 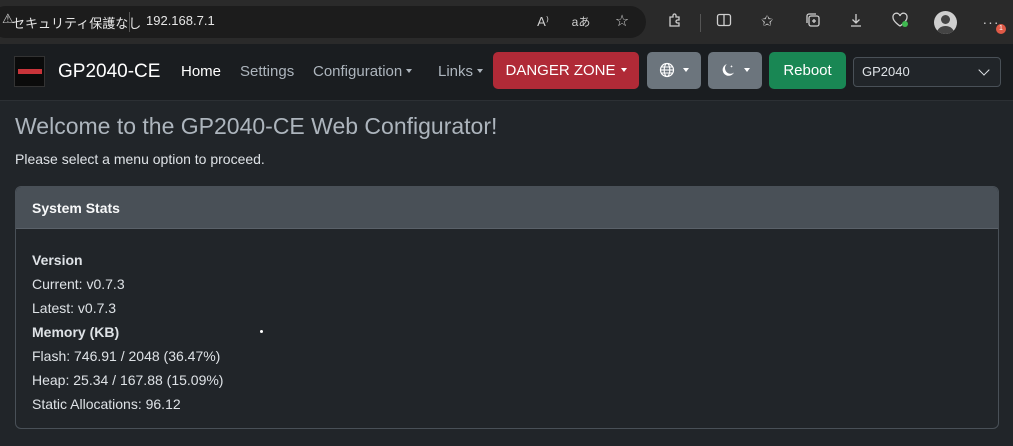 I want to click on nav-links-label: Links, so click(x=456, y=71).